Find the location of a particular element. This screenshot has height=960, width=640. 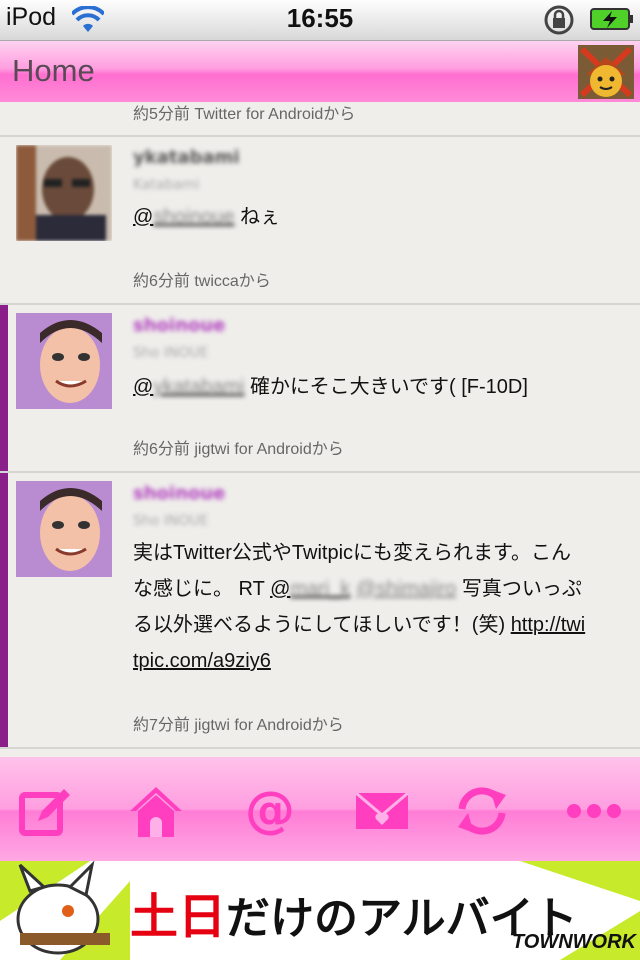

tweet-text: @shoinoue ねぇ is located at coordinates (207, 217).